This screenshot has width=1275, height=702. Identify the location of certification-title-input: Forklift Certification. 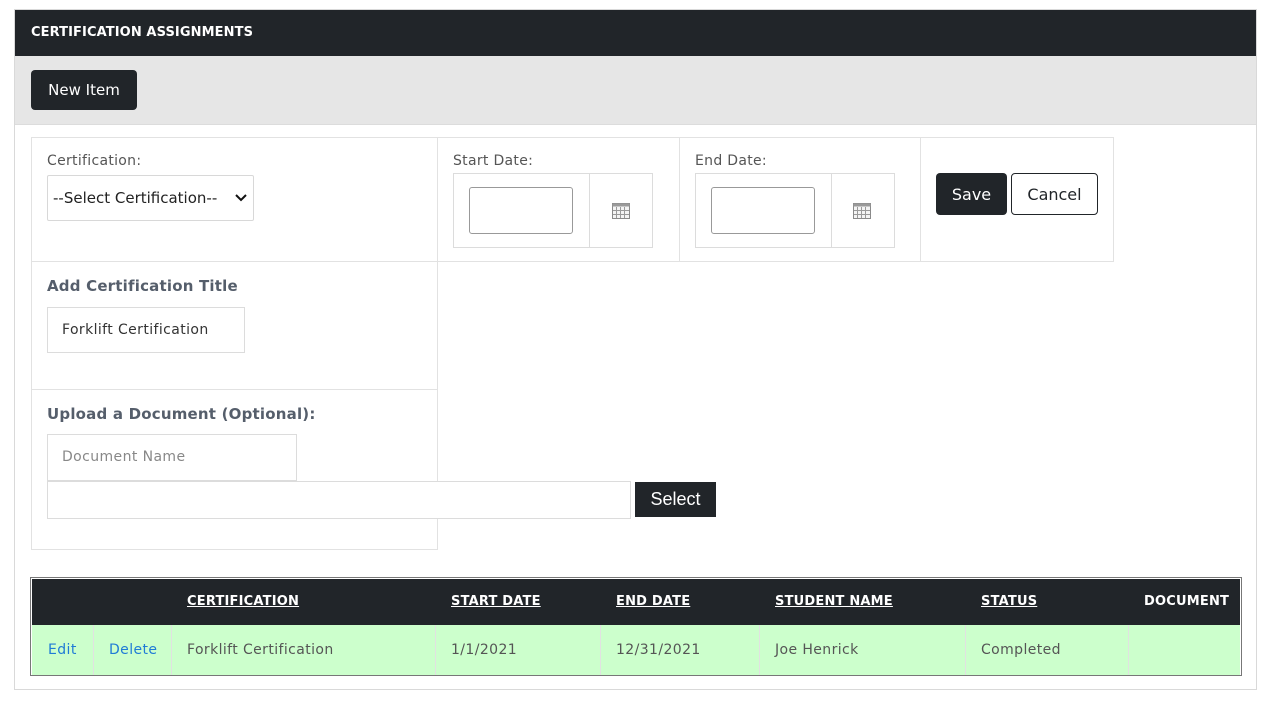
(146, 330).